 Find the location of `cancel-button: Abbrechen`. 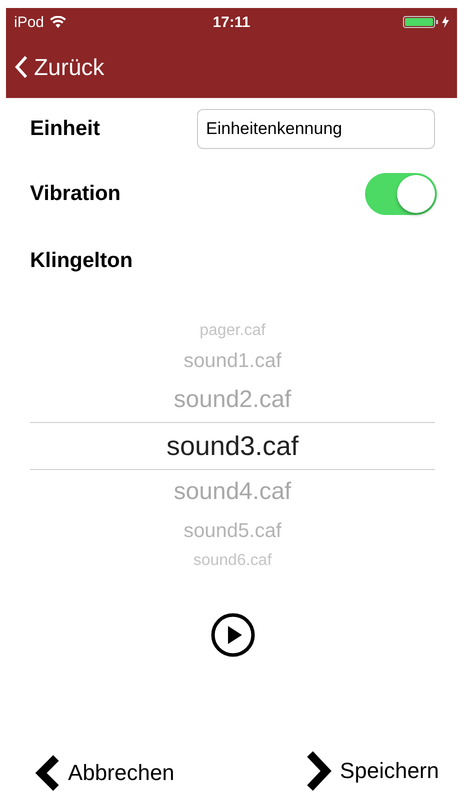

cancel-button: Abbrechen is located at coordinates (104, 773).